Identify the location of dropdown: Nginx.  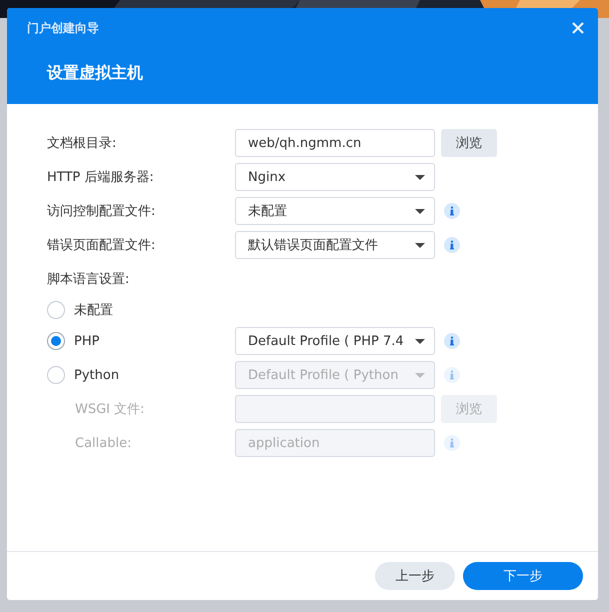
(335, 177).